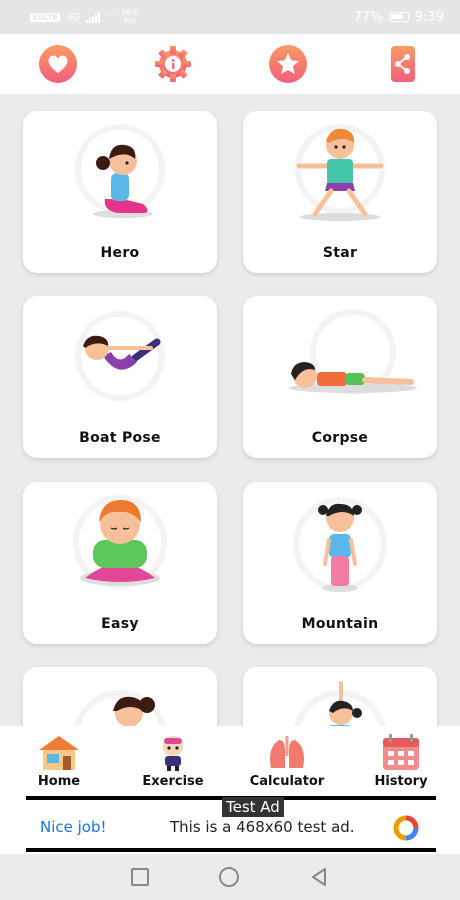  What do you see at coordinates (173, 753) in the screenshot?
I see `exercise-icon` at bounding box center [173, 753].